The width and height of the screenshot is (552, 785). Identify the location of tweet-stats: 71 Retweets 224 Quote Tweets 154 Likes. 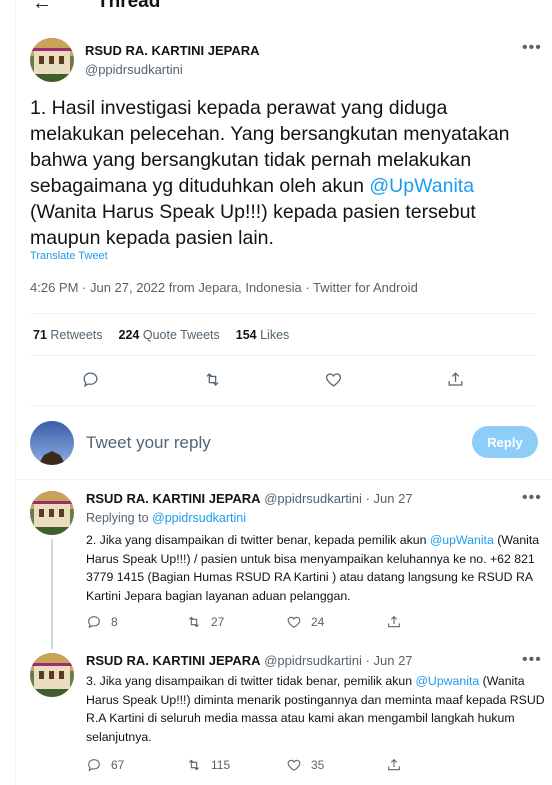
(161, 335).